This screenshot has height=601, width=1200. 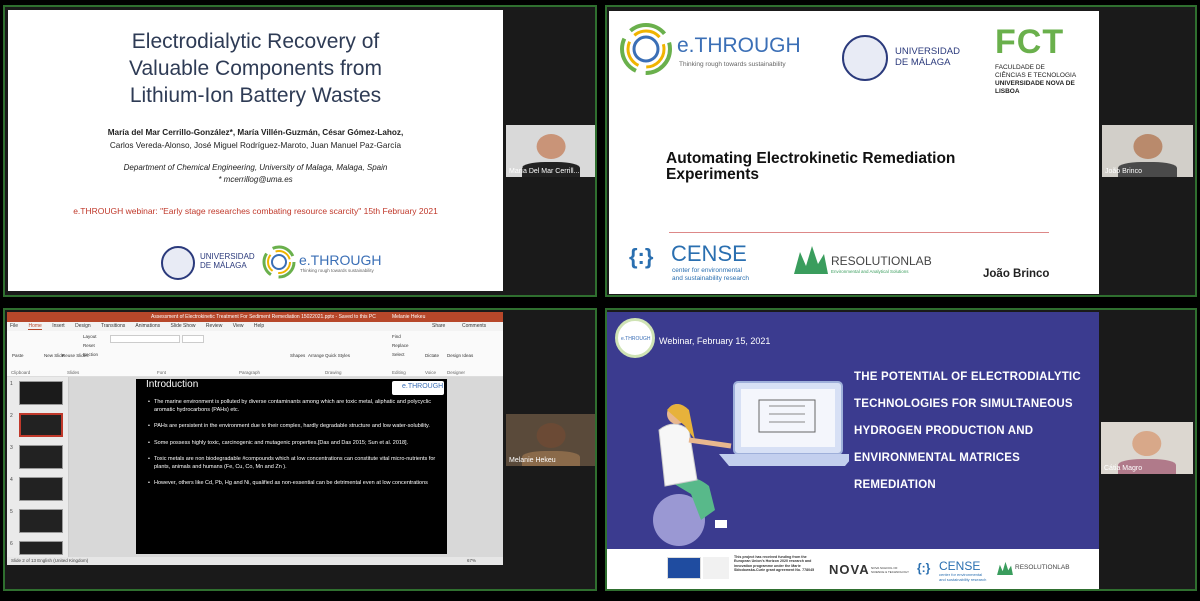 What do you see at coordinates (944, 431) in the screenshot?
I see `heading-line: HYDROGEN PRODUCTION AND` at bounding box center [944, 431].